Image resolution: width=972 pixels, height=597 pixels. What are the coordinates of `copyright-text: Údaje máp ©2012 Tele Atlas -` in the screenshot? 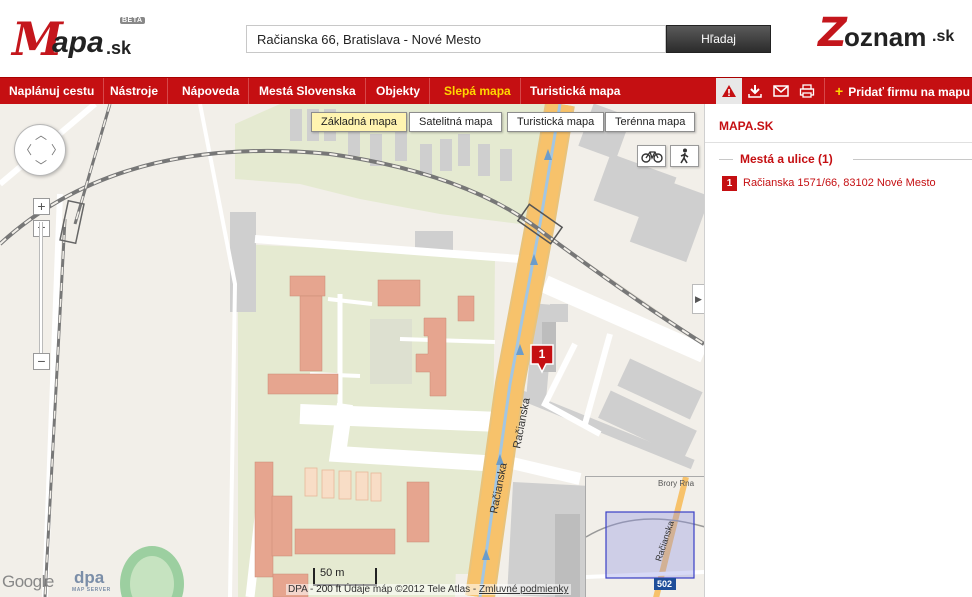 It's located at (410, 589).